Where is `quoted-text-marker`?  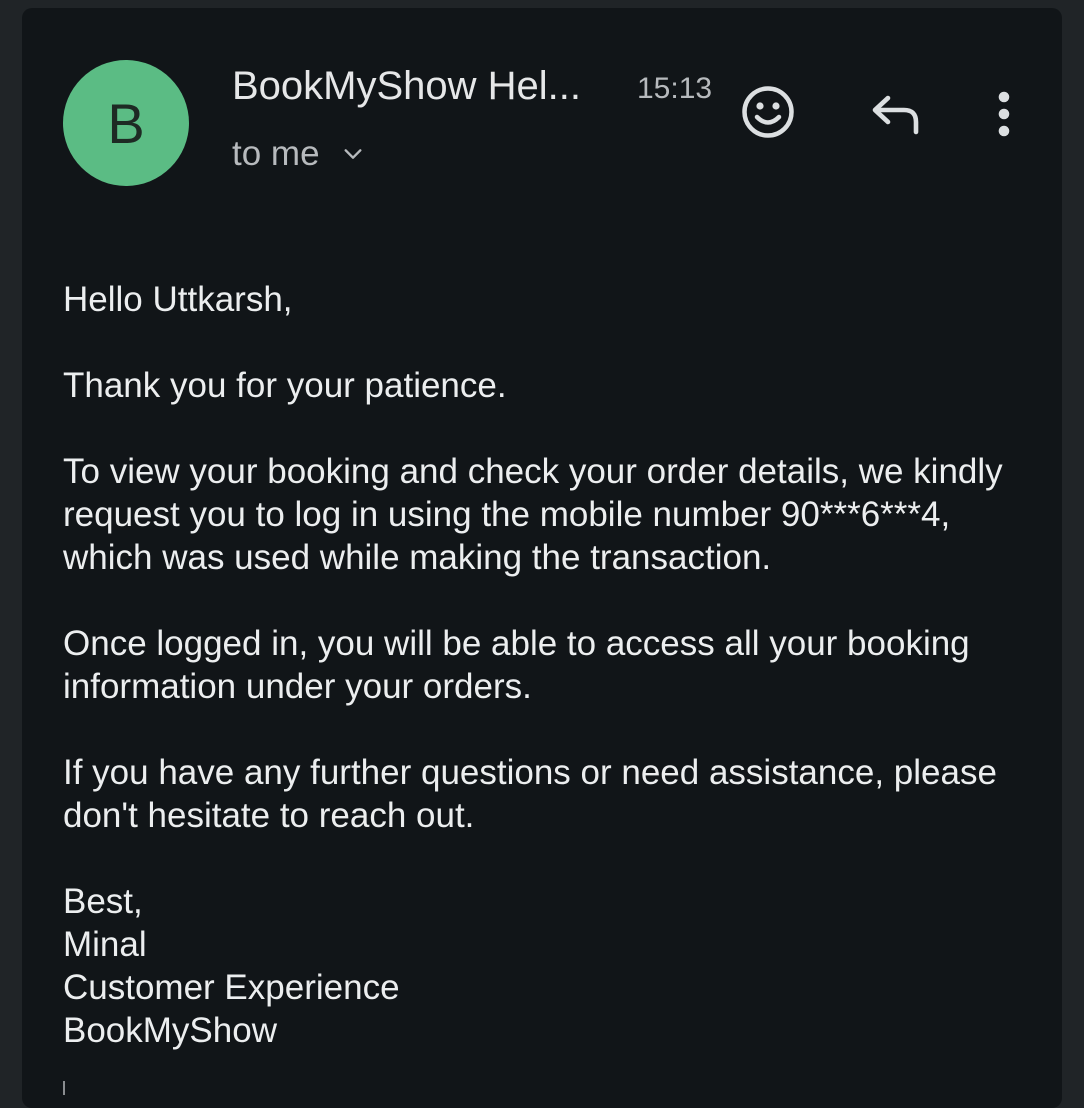 quoted-text-marker is located at coordinates (64, 1088).